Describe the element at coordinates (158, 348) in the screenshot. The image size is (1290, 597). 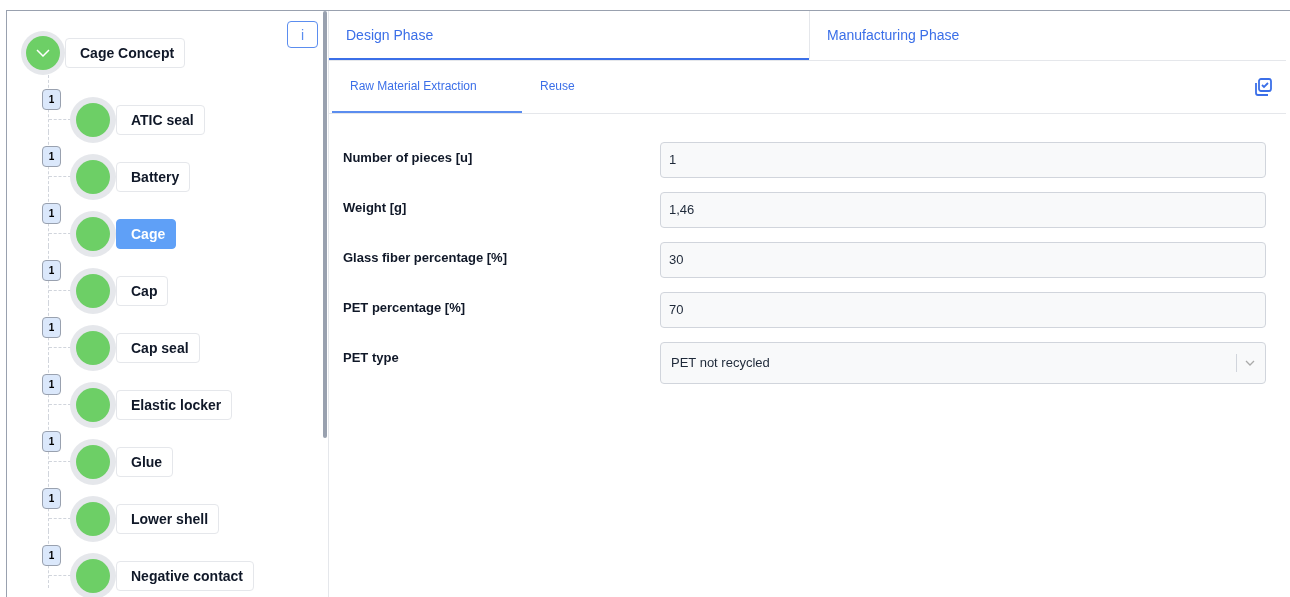
I see `tree-node: Cap seal` at that location.